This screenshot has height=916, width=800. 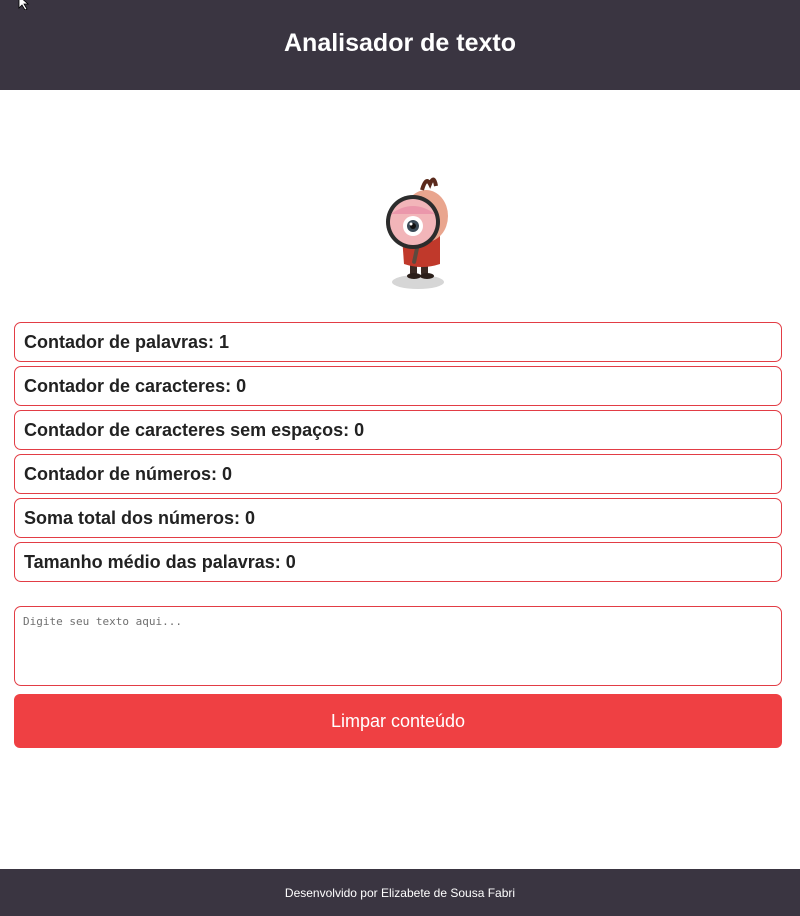 What do you see at coordinates (123, 473) in the screenshot?
I see `stat-label: Contador de números:` at bounding box center [123, 473].